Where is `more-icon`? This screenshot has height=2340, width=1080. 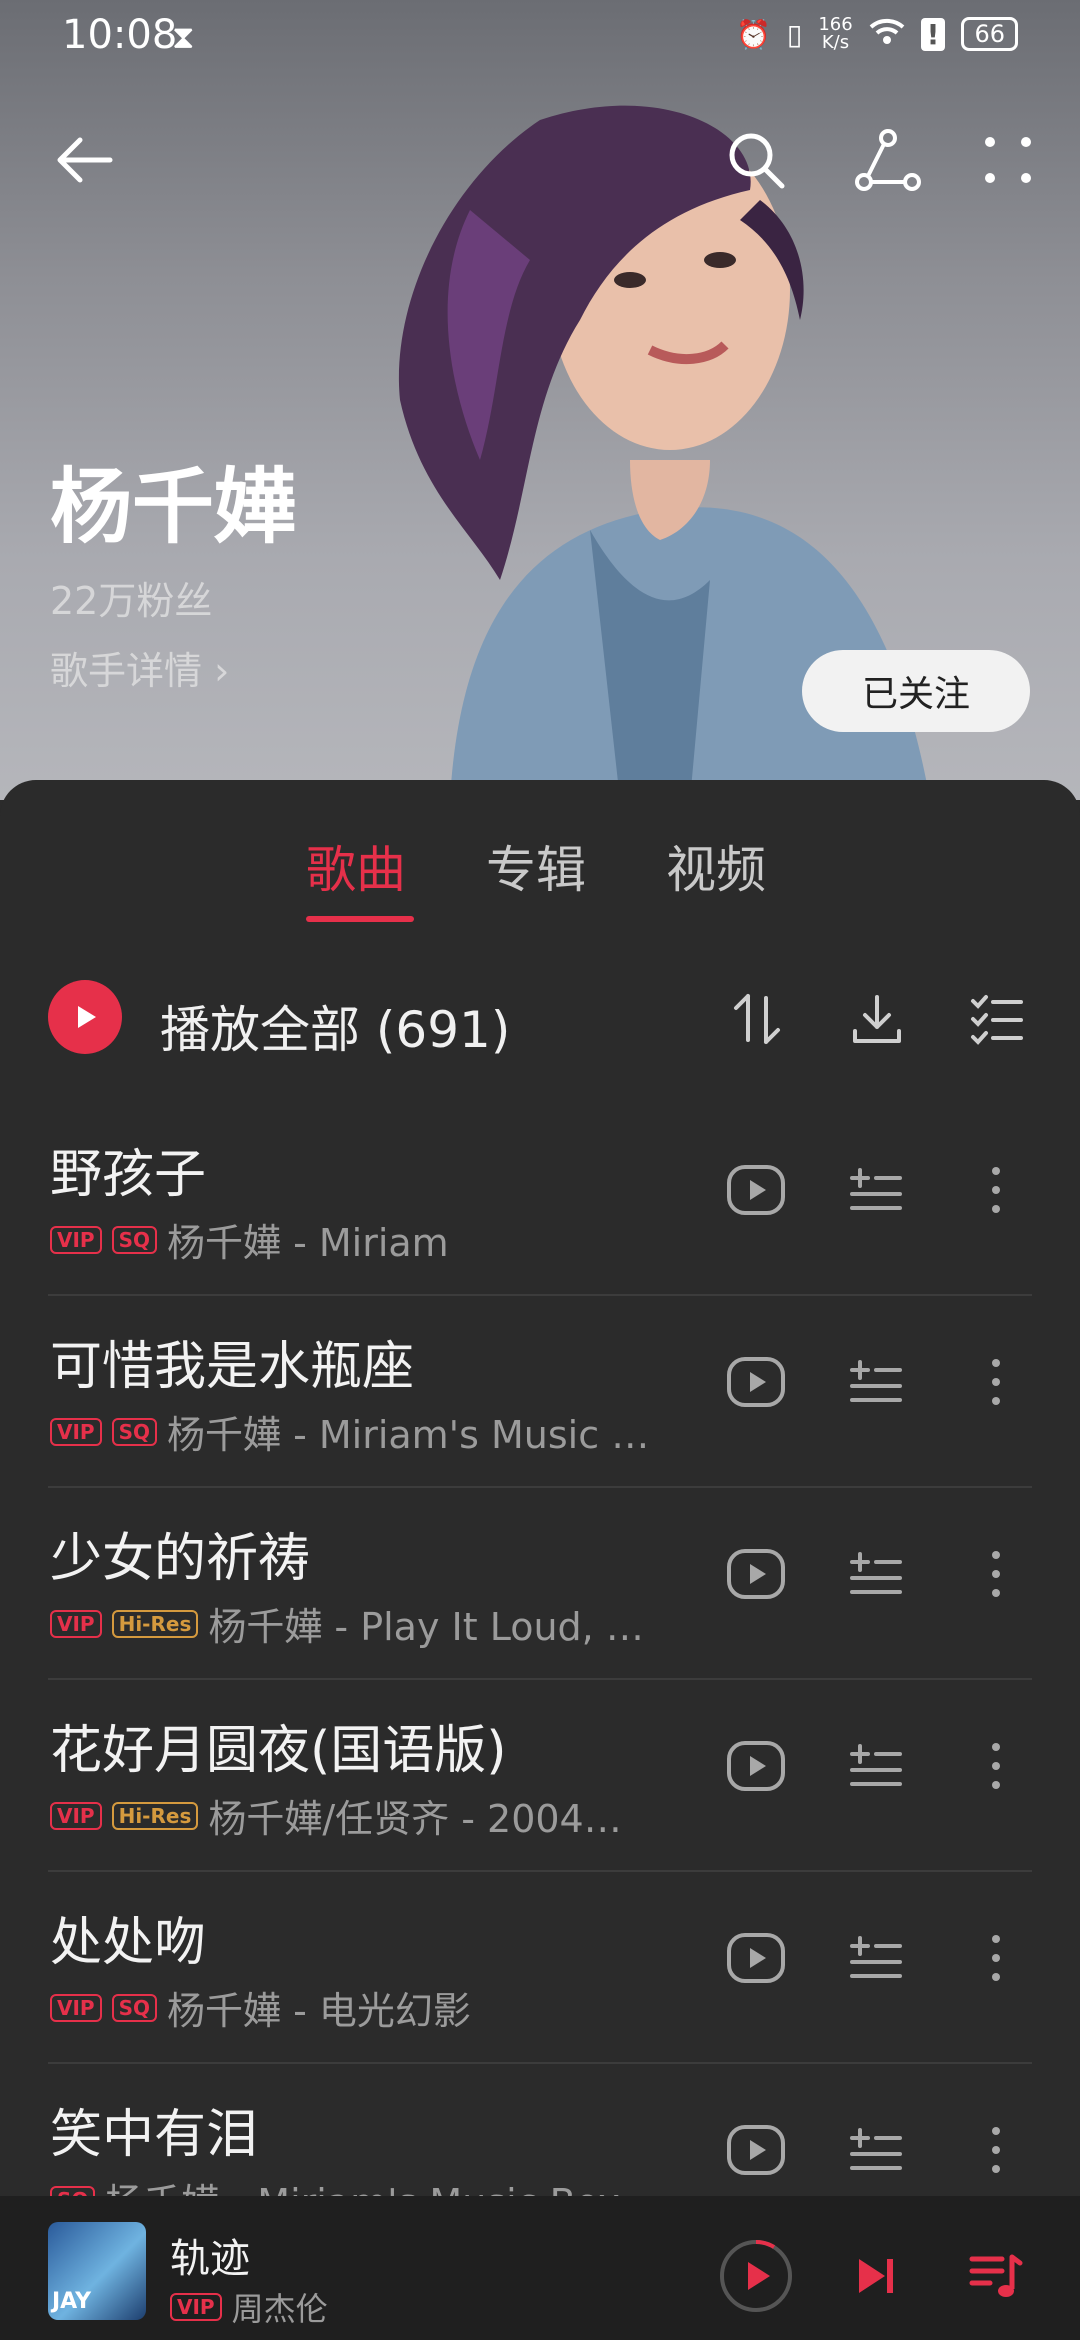 more-icon is located at coordinates (1008, 160).